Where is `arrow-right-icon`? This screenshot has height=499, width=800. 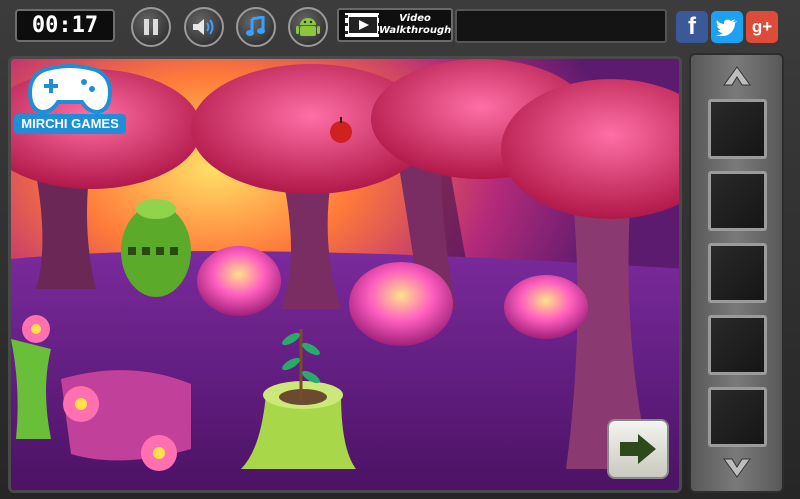 arrow-right-icon is located at coordinates (638, 449).